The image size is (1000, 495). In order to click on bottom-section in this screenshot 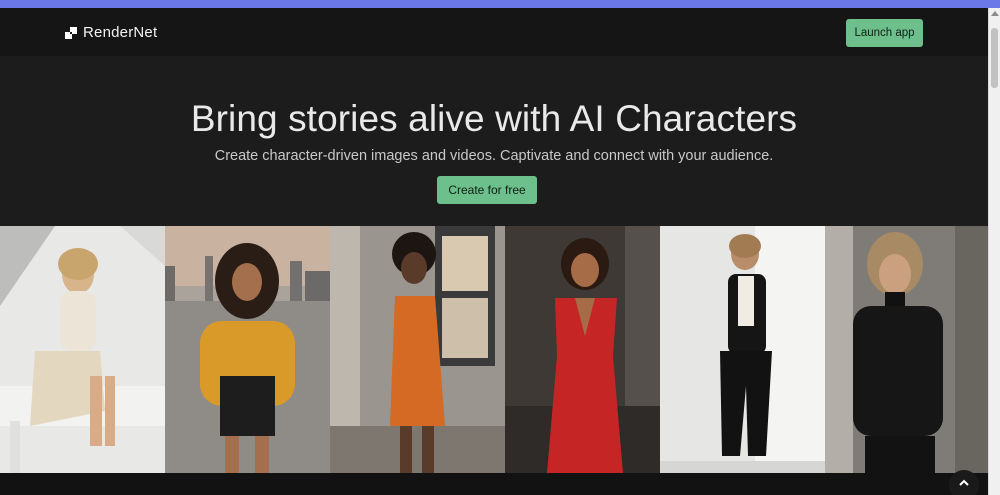, I will do `click(494, 484)`.